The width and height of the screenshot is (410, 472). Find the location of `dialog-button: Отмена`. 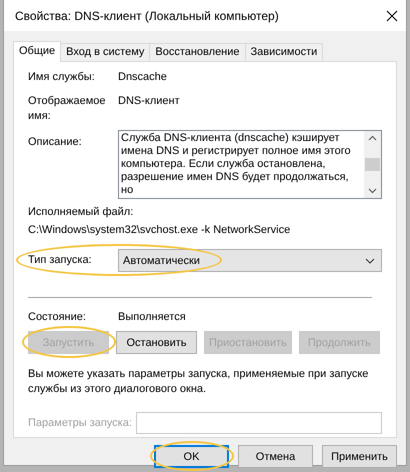

dialog-button: Отмена is located at coordinates (275, 456).